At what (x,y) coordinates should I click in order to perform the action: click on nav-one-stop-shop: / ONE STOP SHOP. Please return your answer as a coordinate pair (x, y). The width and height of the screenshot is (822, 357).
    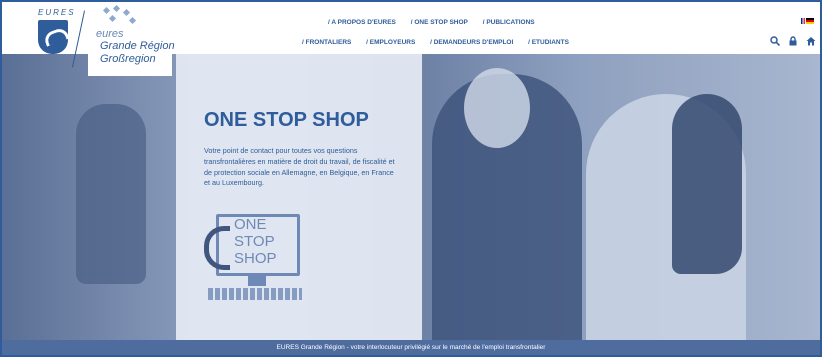
    Looking at the image, I should click on (439, 22).